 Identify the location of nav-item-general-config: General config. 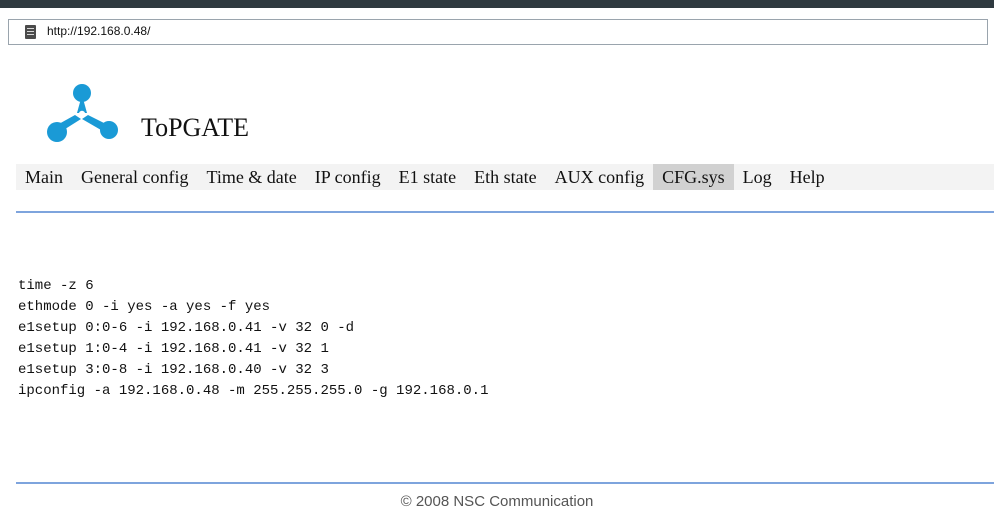
(134, 177).